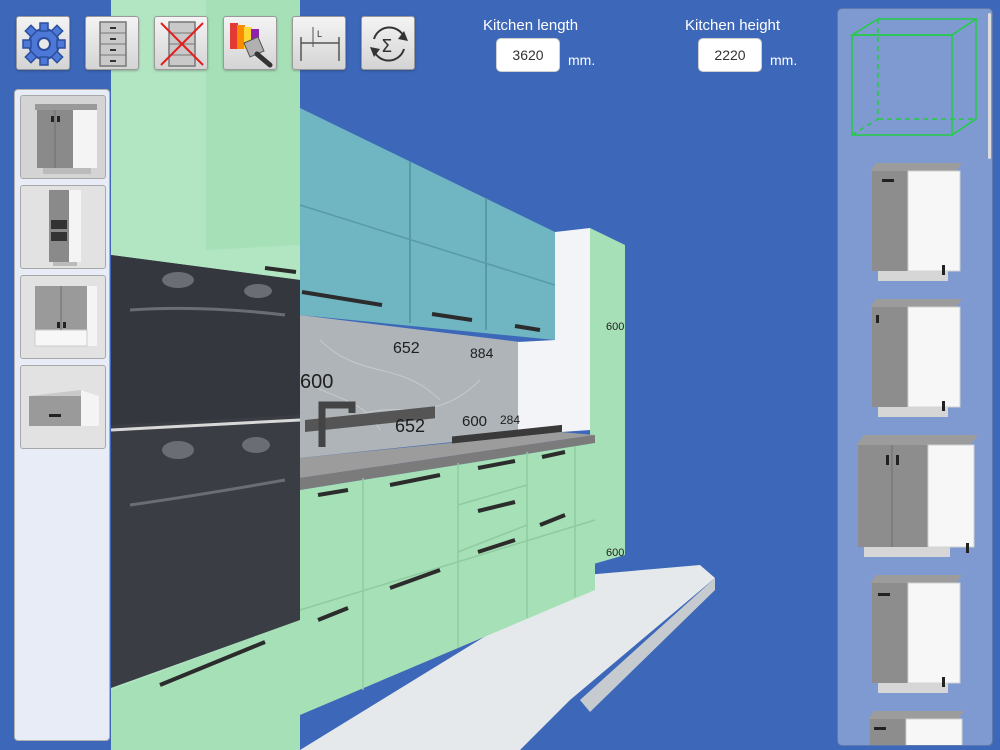  Describe the element at coordinates (730, 55) in the screenshot. I see `kitchen-height-input` at that location.